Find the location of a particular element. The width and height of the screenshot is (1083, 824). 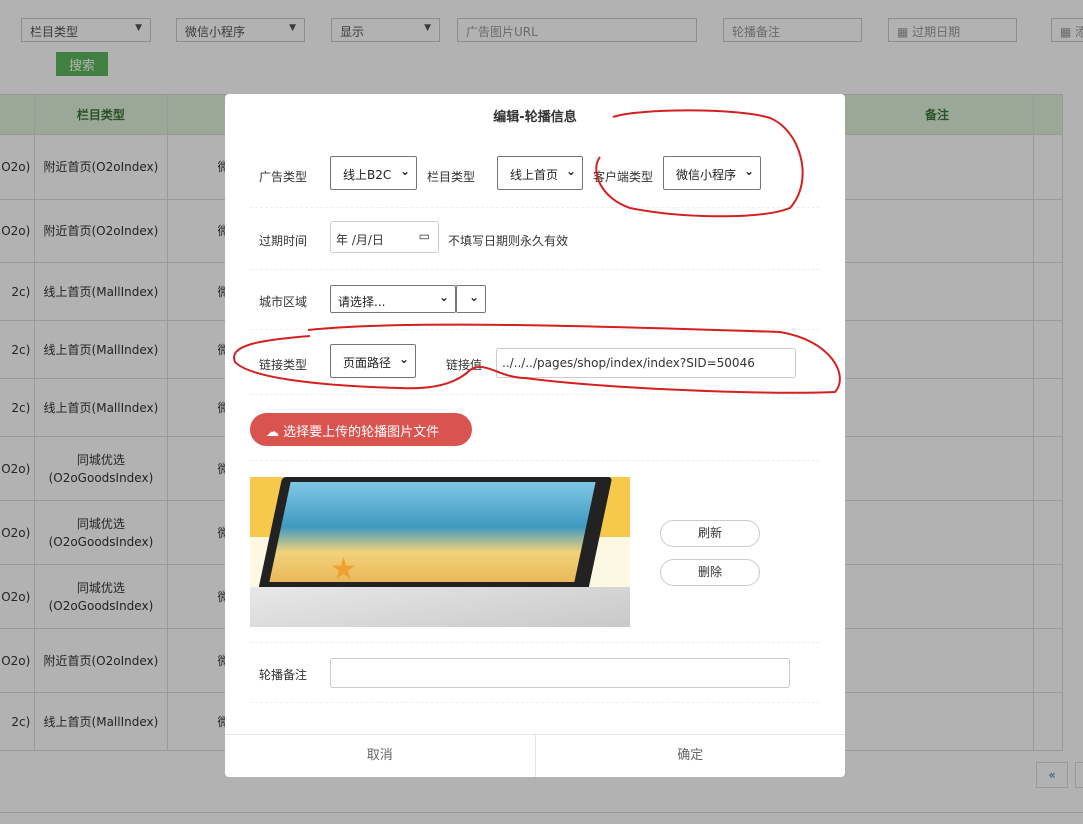

upload-image-button: ☁ 选择要上传的轮播图片文件 is located at coordinates (361, 429).